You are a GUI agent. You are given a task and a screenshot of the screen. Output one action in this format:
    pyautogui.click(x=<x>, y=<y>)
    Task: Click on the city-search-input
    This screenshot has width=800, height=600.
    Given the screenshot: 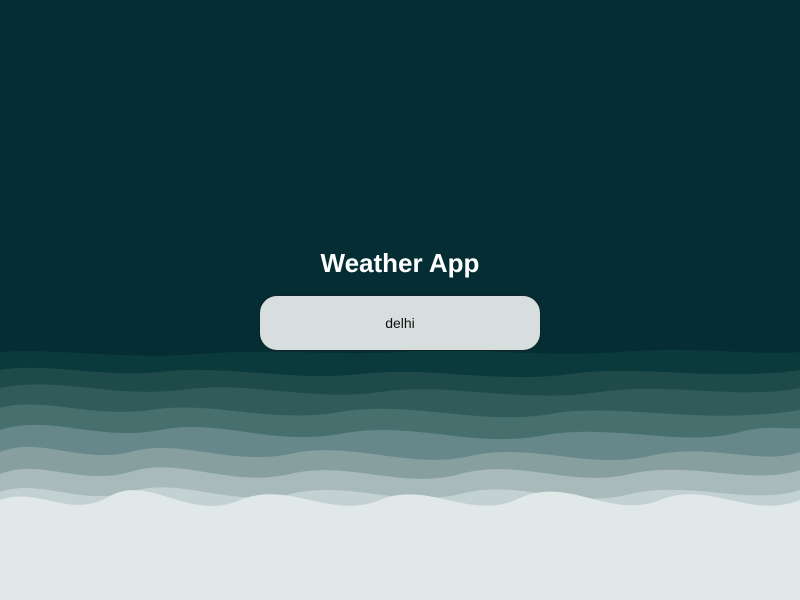 What is the action you would take?
    pyautogui.click(x=400, y=323)
    